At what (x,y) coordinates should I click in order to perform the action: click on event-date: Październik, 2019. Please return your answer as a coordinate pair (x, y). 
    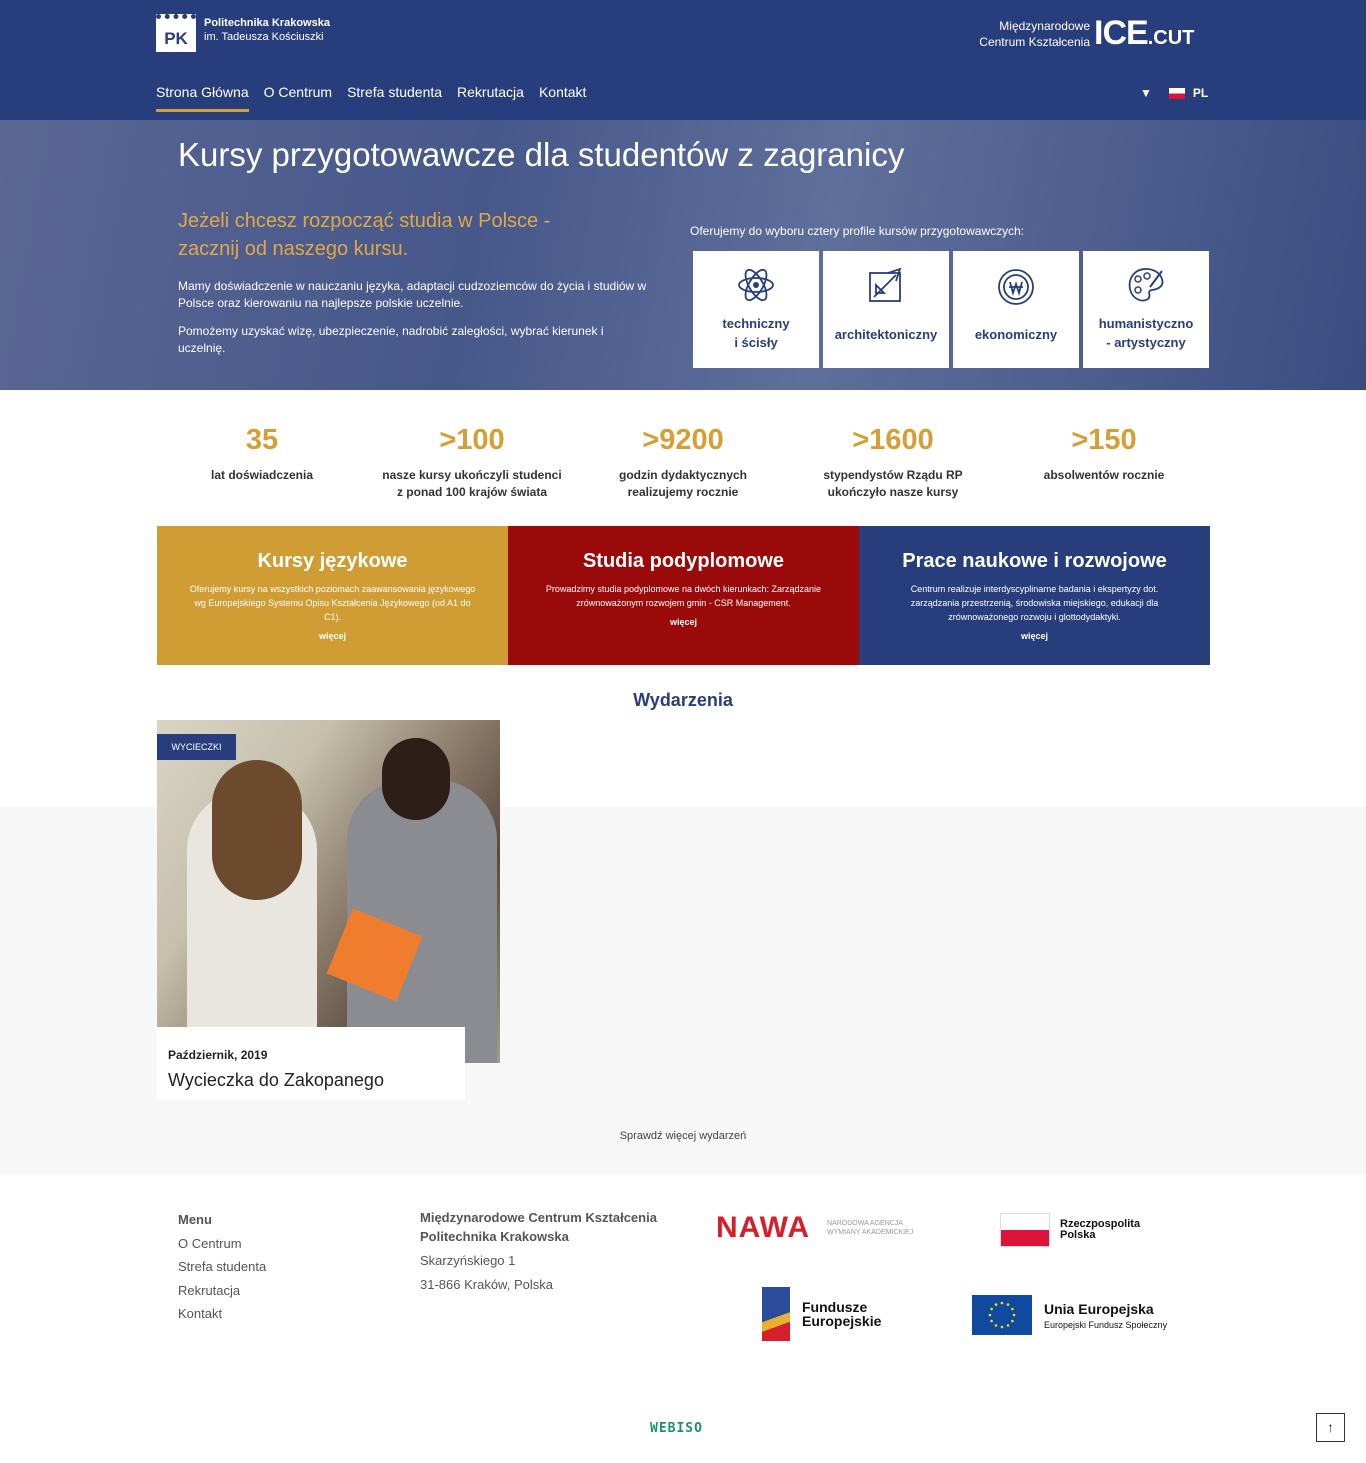
    Looking at the image, I should click on (218, 1055).